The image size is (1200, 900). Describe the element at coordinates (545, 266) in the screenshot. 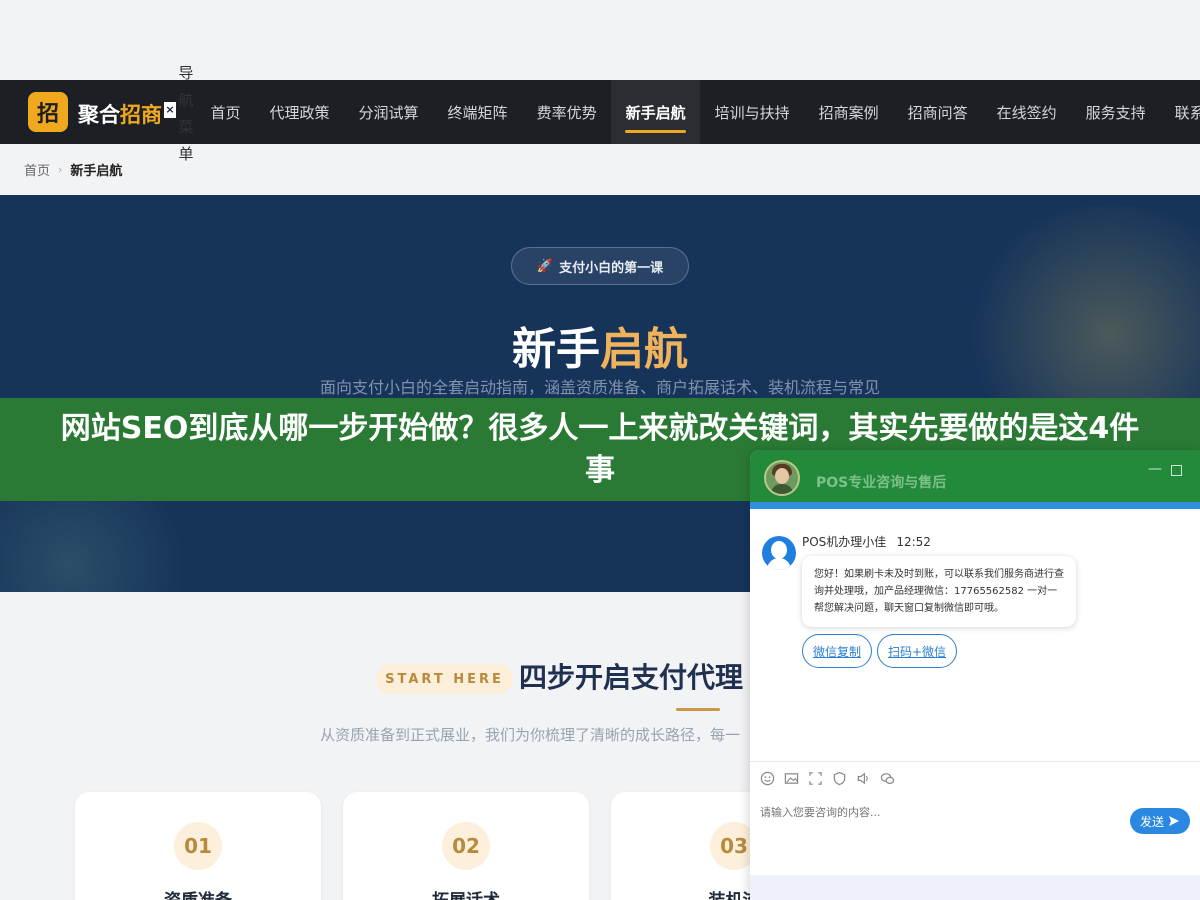

I see `rocket-icon: 🚀` at that location.